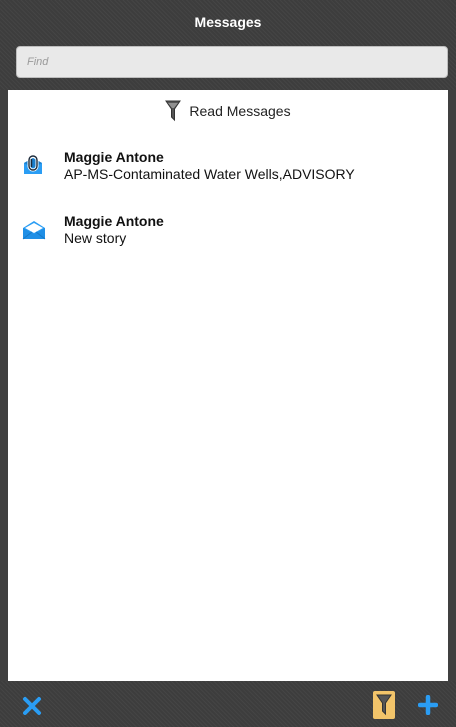 The width and height of the screenshot is (456, 727). Describe the element at coordinates (228, 237) in the screenshot. I see `list-item: Maggie Antone New story` at that location.